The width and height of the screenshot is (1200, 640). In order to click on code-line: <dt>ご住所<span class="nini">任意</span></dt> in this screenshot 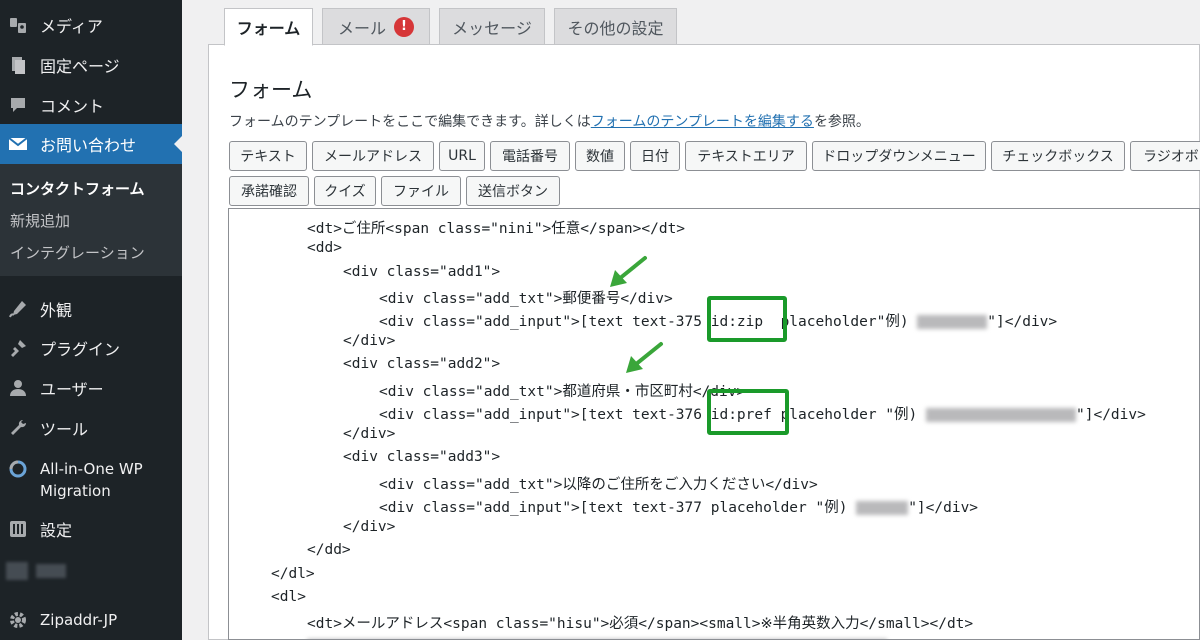, I will do `click(496, 229)`.